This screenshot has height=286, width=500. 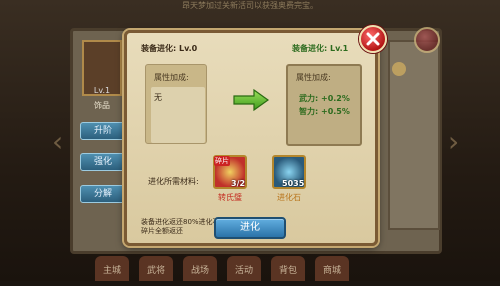 What do you see at coordinates (313, 77) in the screenshot?
I see `next-attr-title: 属性加成:` at bounding box center [313, 77].